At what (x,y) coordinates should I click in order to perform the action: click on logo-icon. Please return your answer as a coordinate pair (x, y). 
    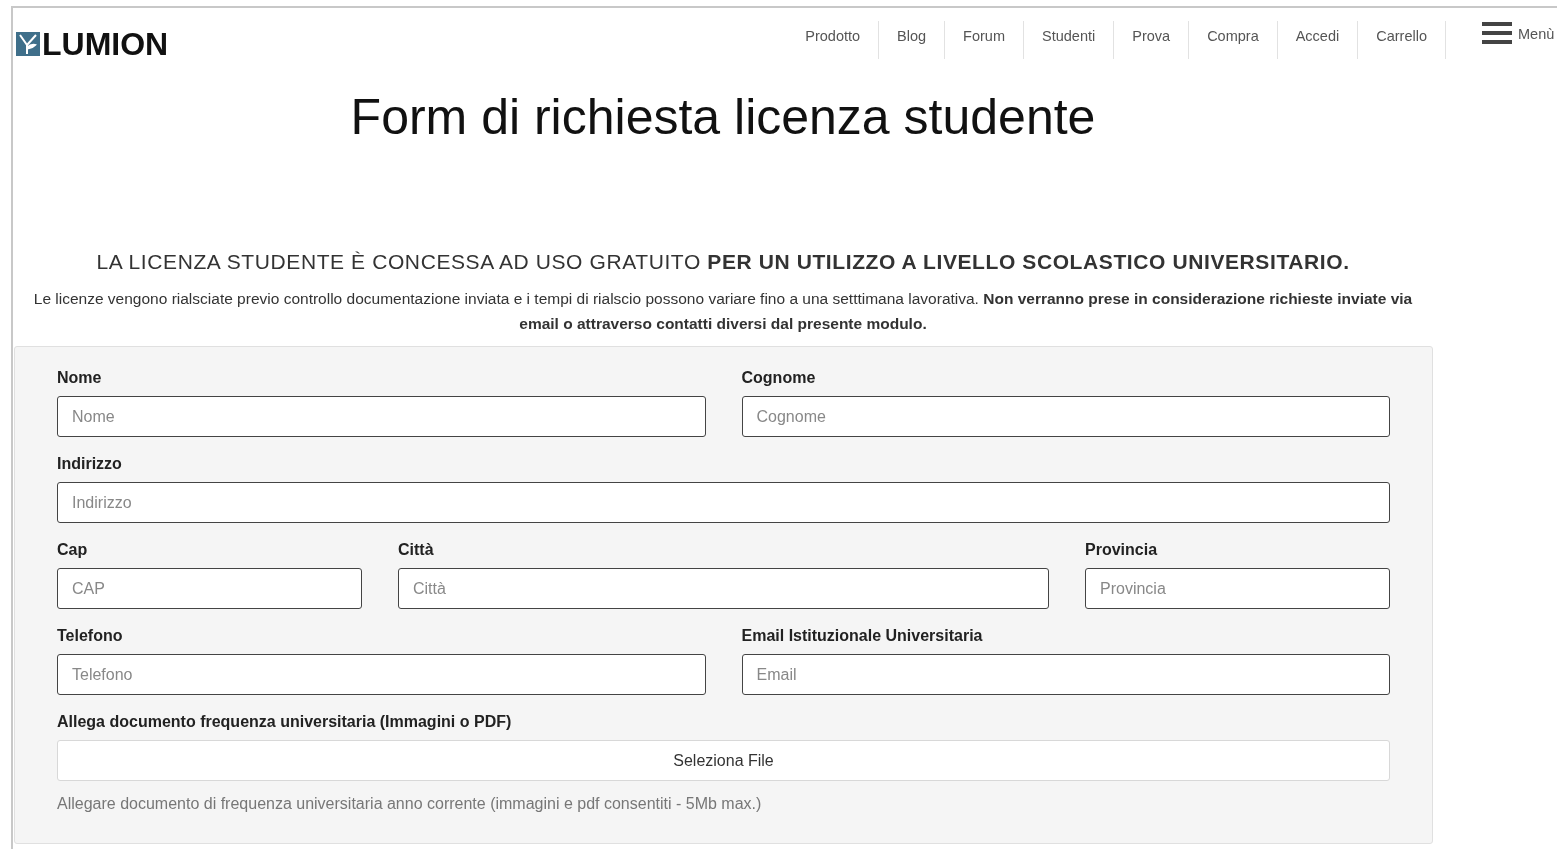
    Looking at the image, I should click on (28, 44).